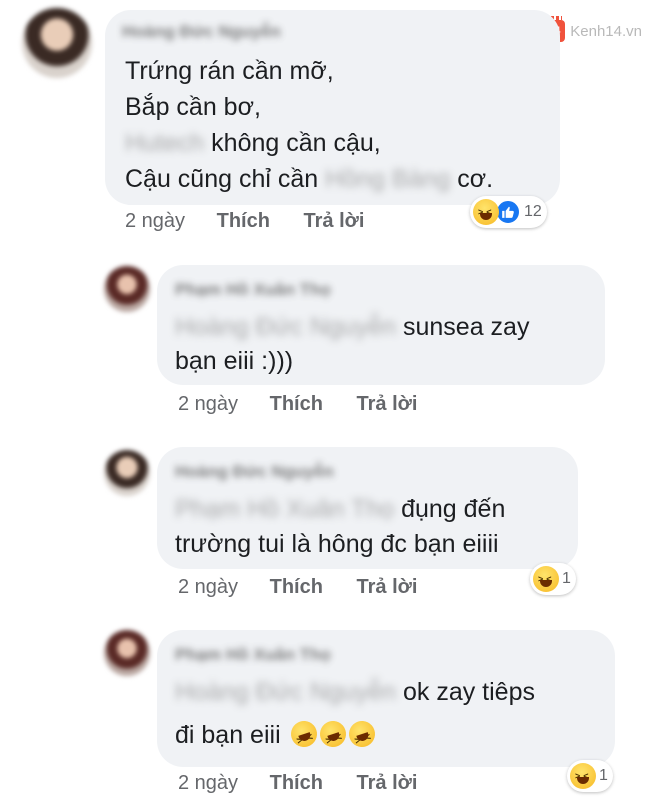 Image resolution: width=660 pixels, height=804 pixels. I want to click on watermark-text: Kenh14.vn, so click(606, 31).